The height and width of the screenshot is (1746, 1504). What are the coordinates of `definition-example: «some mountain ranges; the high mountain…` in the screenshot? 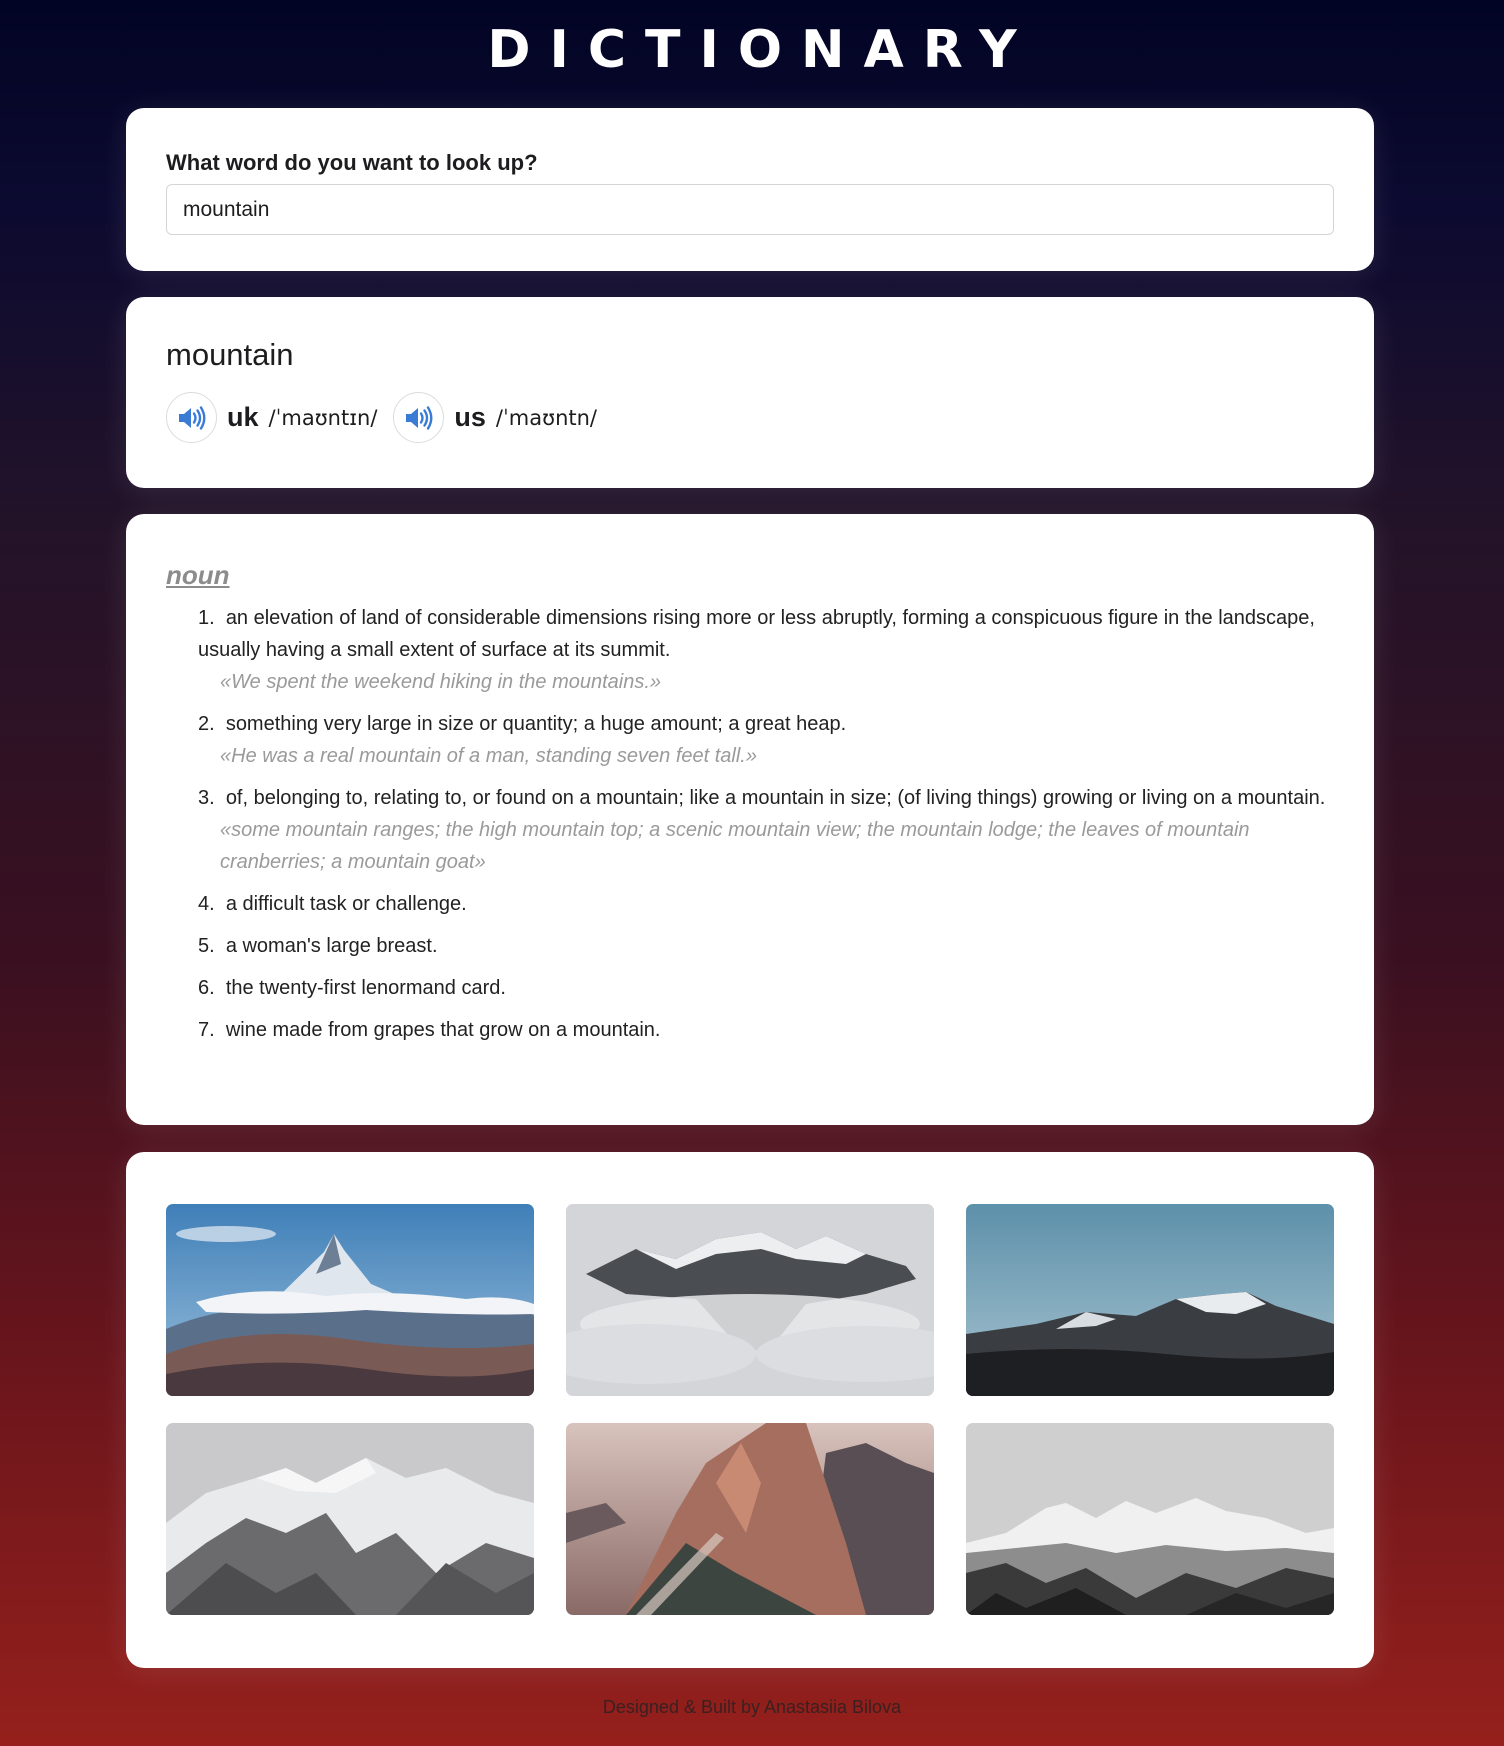 It's located at (735, 846).